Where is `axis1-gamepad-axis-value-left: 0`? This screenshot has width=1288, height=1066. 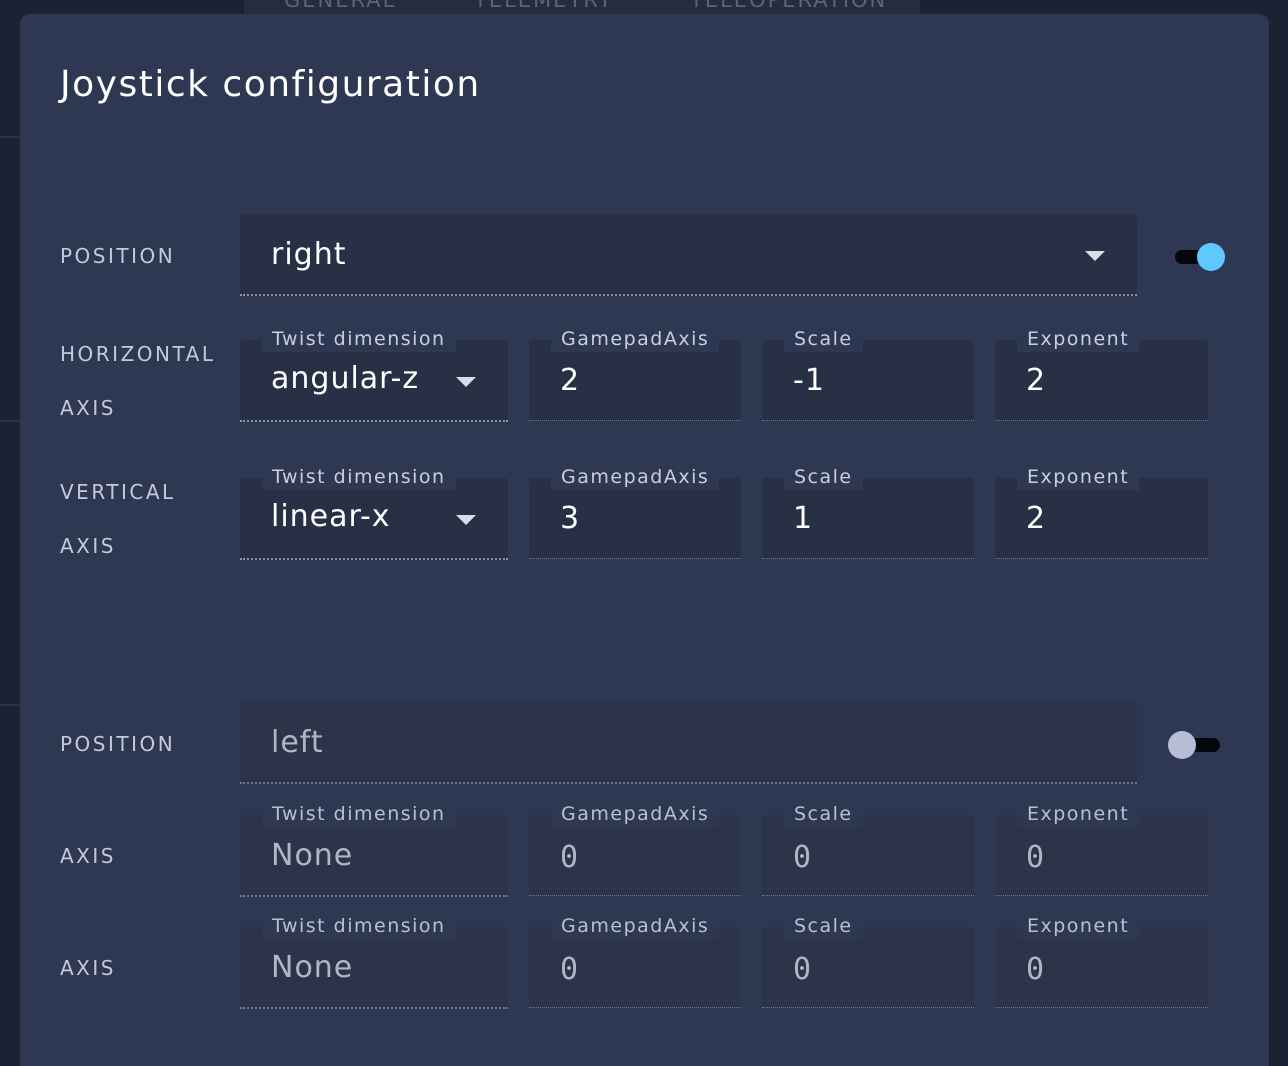 axis1-gamepad-axis-value-left: 0 is located at coordinates (570, 857).